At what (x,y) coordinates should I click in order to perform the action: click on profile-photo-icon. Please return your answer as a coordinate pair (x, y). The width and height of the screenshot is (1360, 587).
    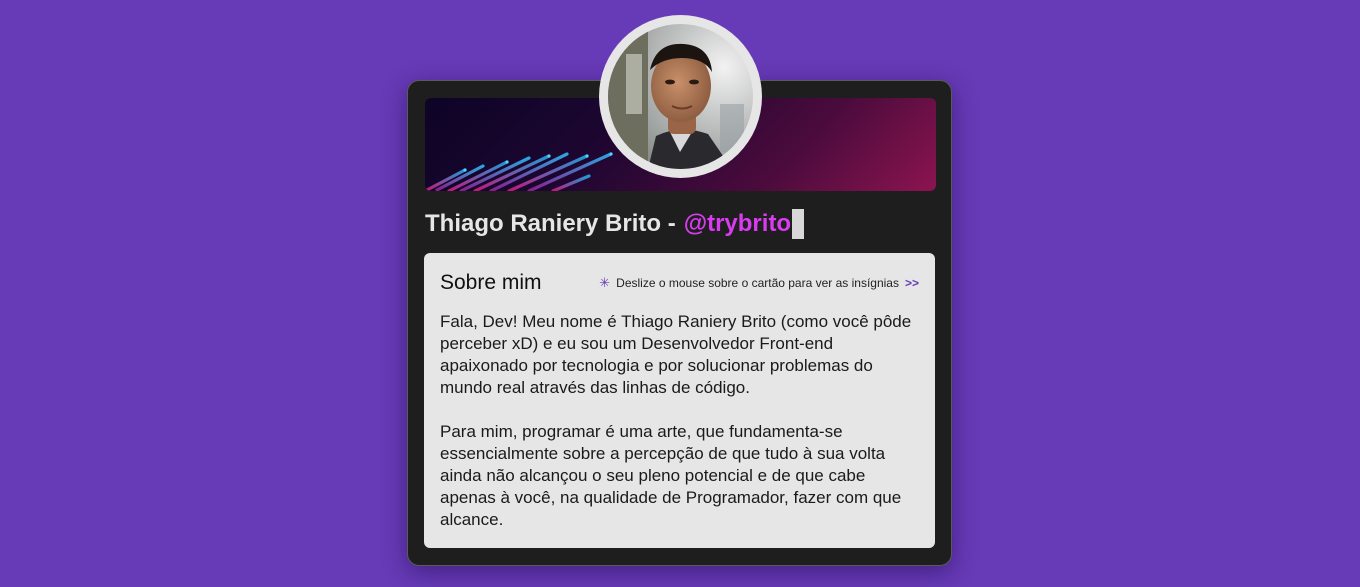
    Looking at the image, I should click on (680, 96).